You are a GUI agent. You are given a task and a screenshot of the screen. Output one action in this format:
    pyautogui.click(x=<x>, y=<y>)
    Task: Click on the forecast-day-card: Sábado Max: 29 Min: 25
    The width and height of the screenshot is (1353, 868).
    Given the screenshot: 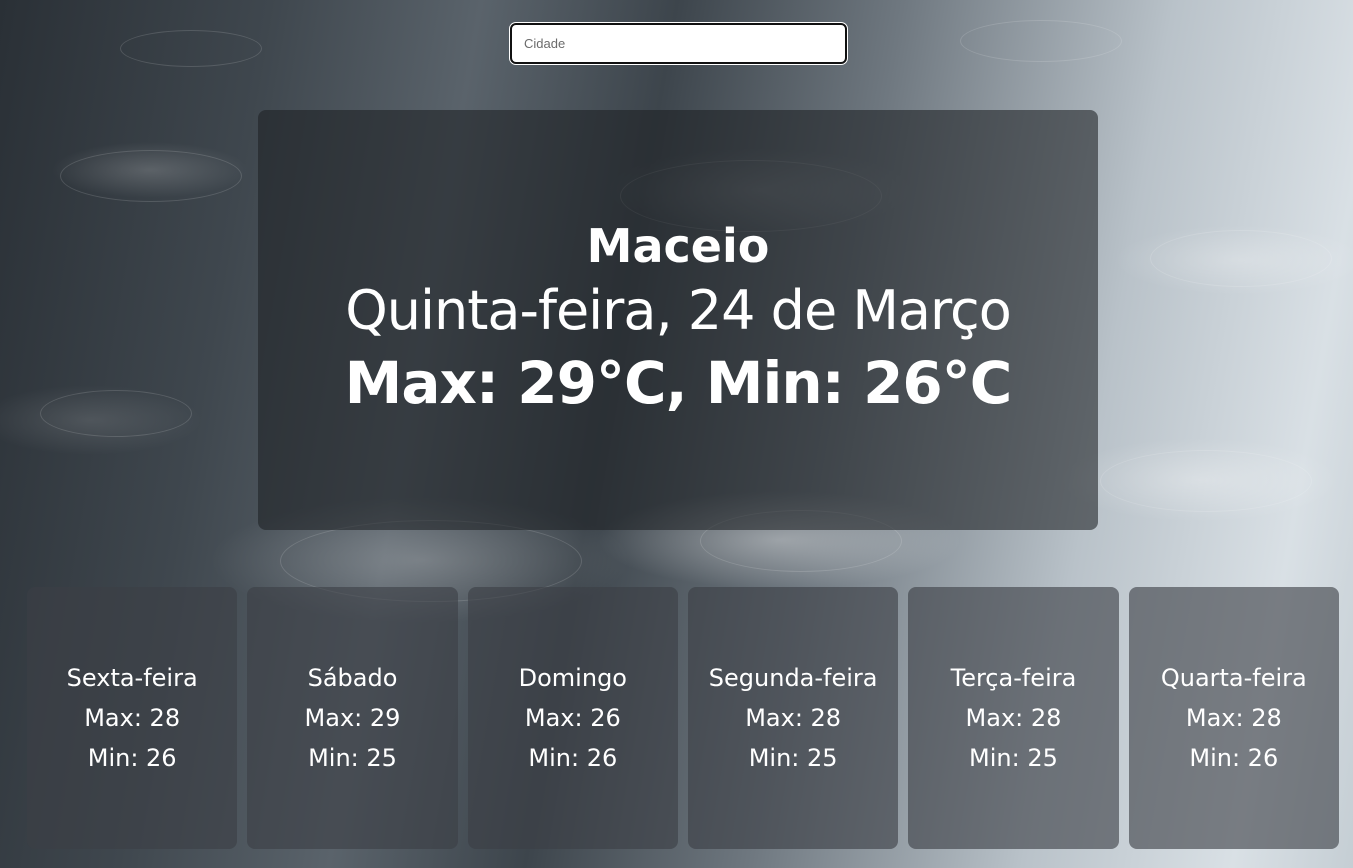 What is the action you would take?
    pyautogui.click(x=352, y=718)
    